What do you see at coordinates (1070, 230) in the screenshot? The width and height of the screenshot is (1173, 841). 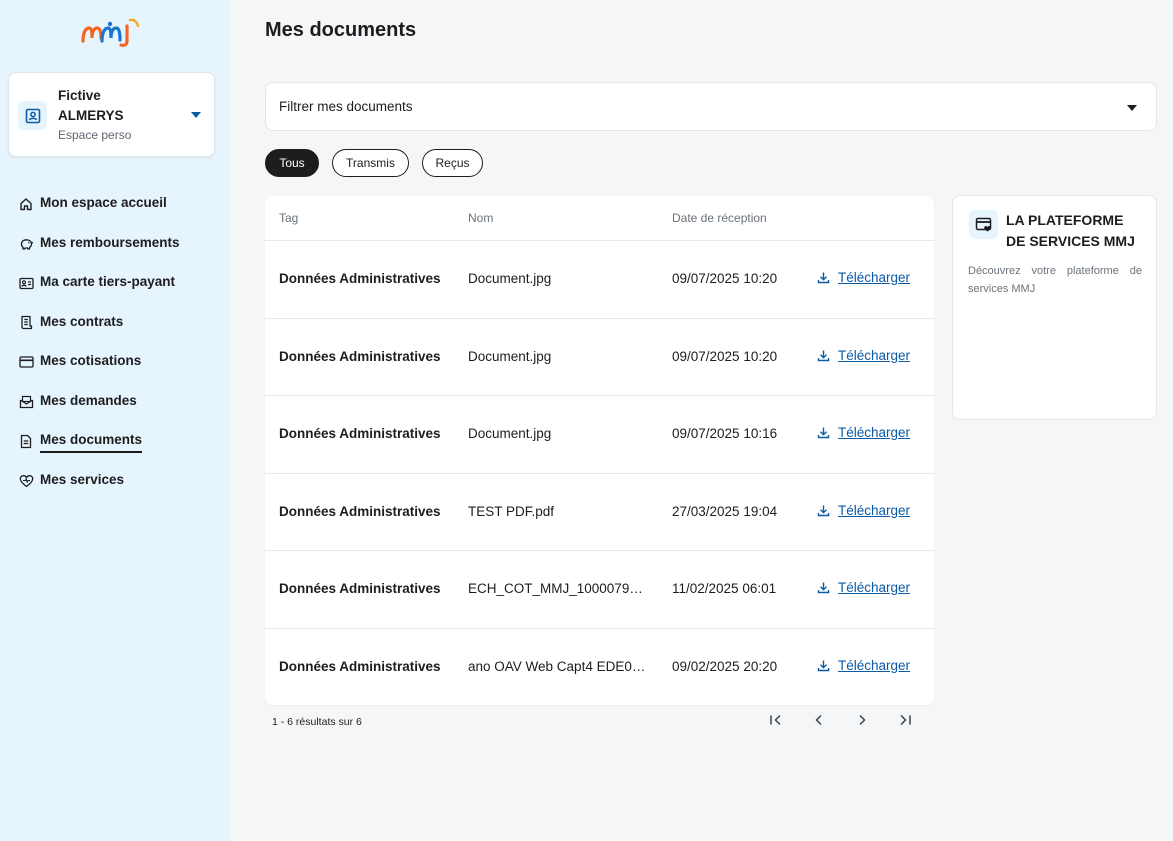 I see `promo-title: LA PLATEFORME DE SERVICES MMJ` at bounding box center [1070, 230].